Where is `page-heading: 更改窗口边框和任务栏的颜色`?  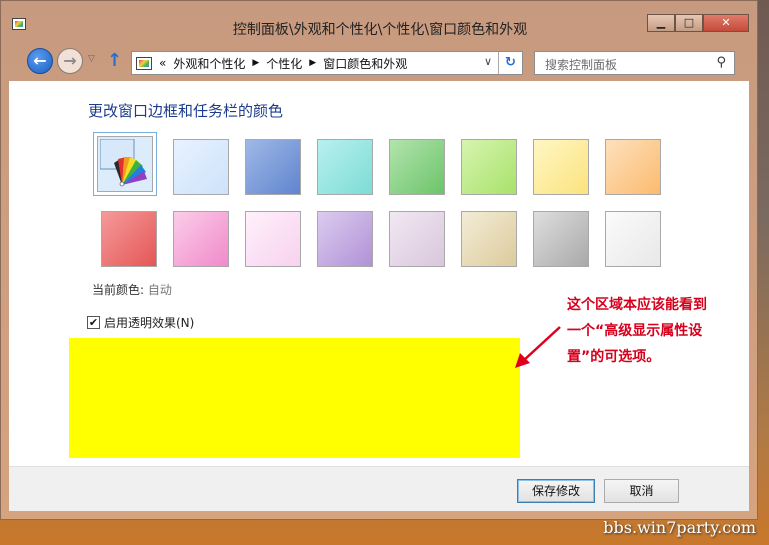 page-heading: 更改窗口边框和任务栏的颜色 is located at coordinates (186, 111).